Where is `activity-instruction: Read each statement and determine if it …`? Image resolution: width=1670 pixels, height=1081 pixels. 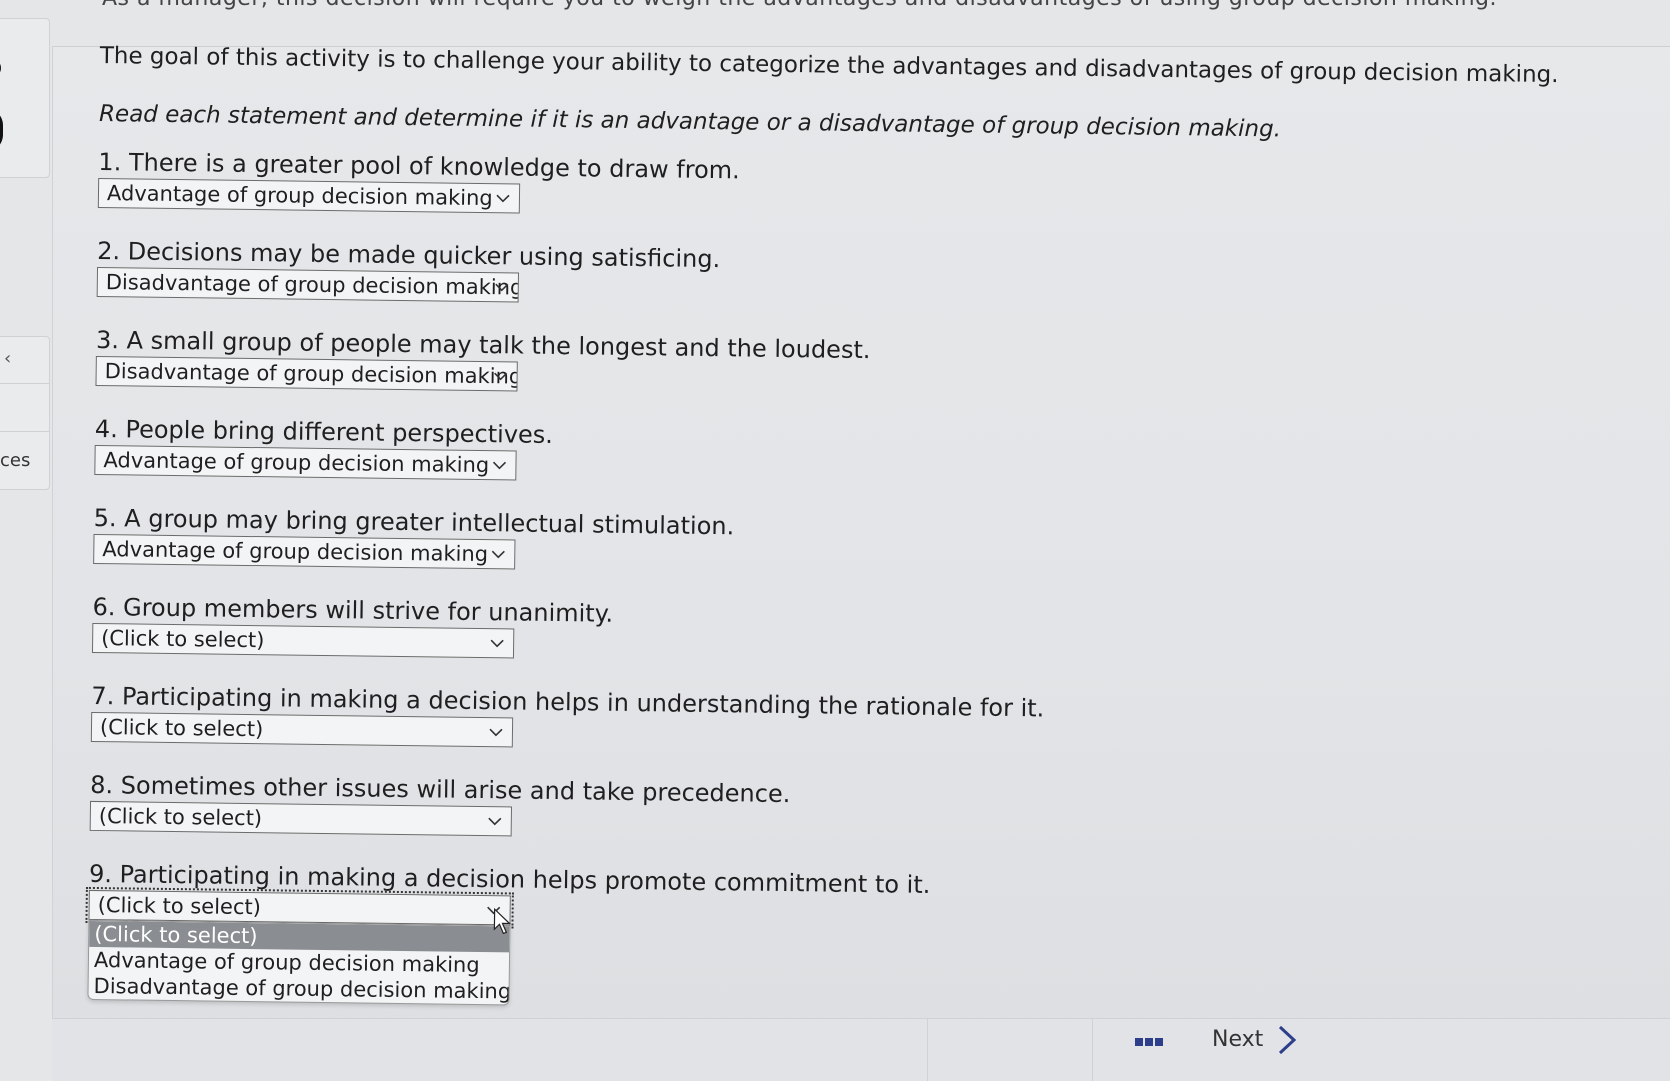 activity-instruction: Read each statement and determine if it … is located at coordinates (690, 121).